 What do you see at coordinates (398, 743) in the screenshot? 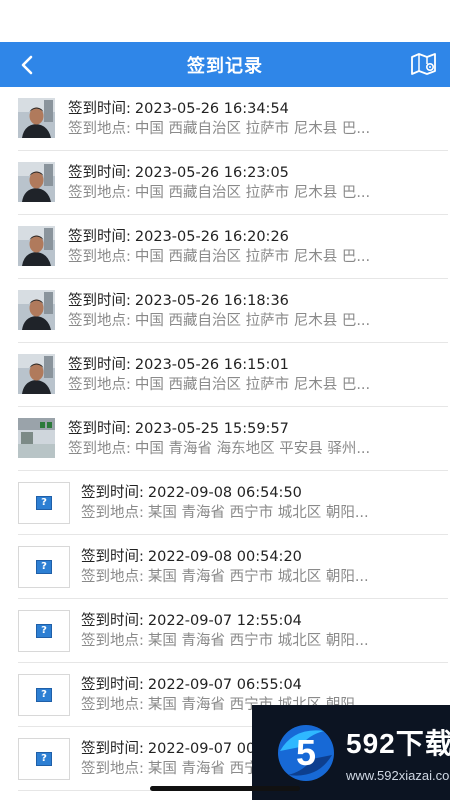
I see `brand-name: 592下载` at bounding box center [398, 743].